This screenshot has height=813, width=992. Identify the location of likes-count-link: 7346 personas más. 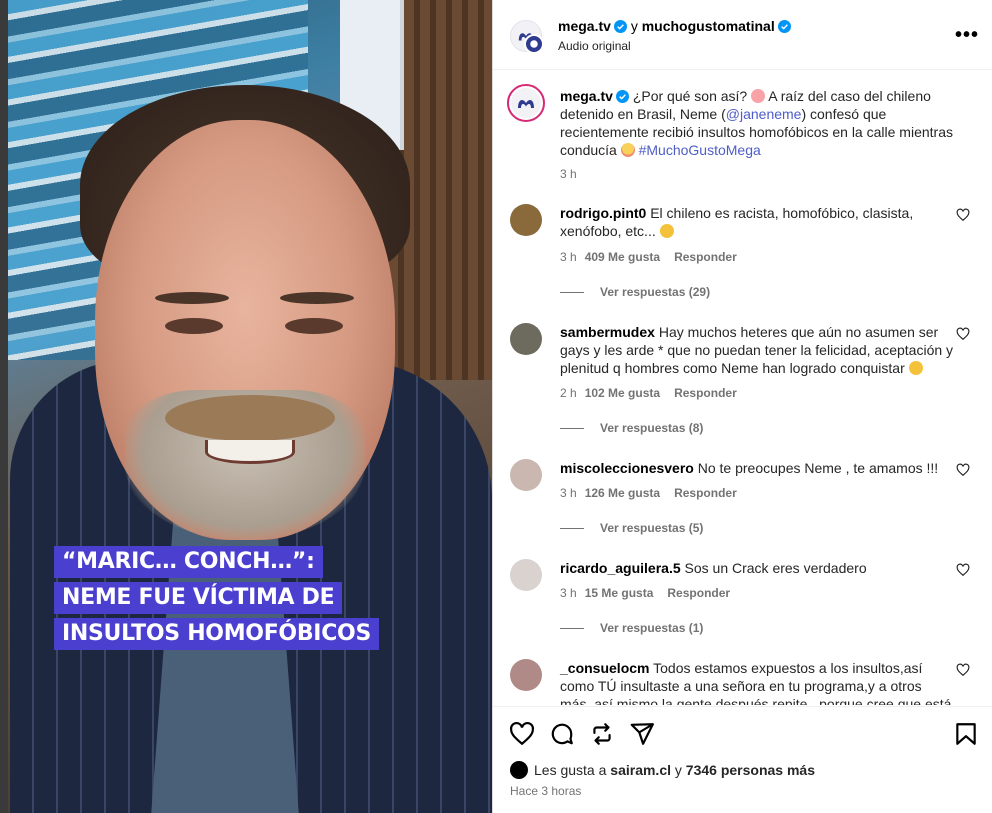
(750, 770).